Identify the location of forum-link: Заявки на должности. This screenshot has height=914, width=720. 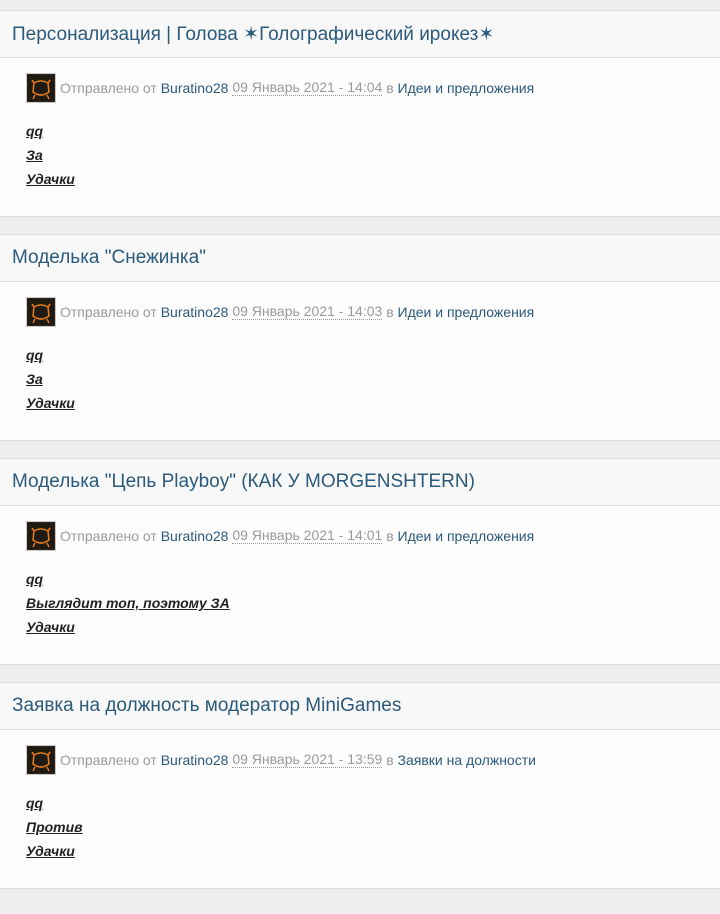
(467, 760).